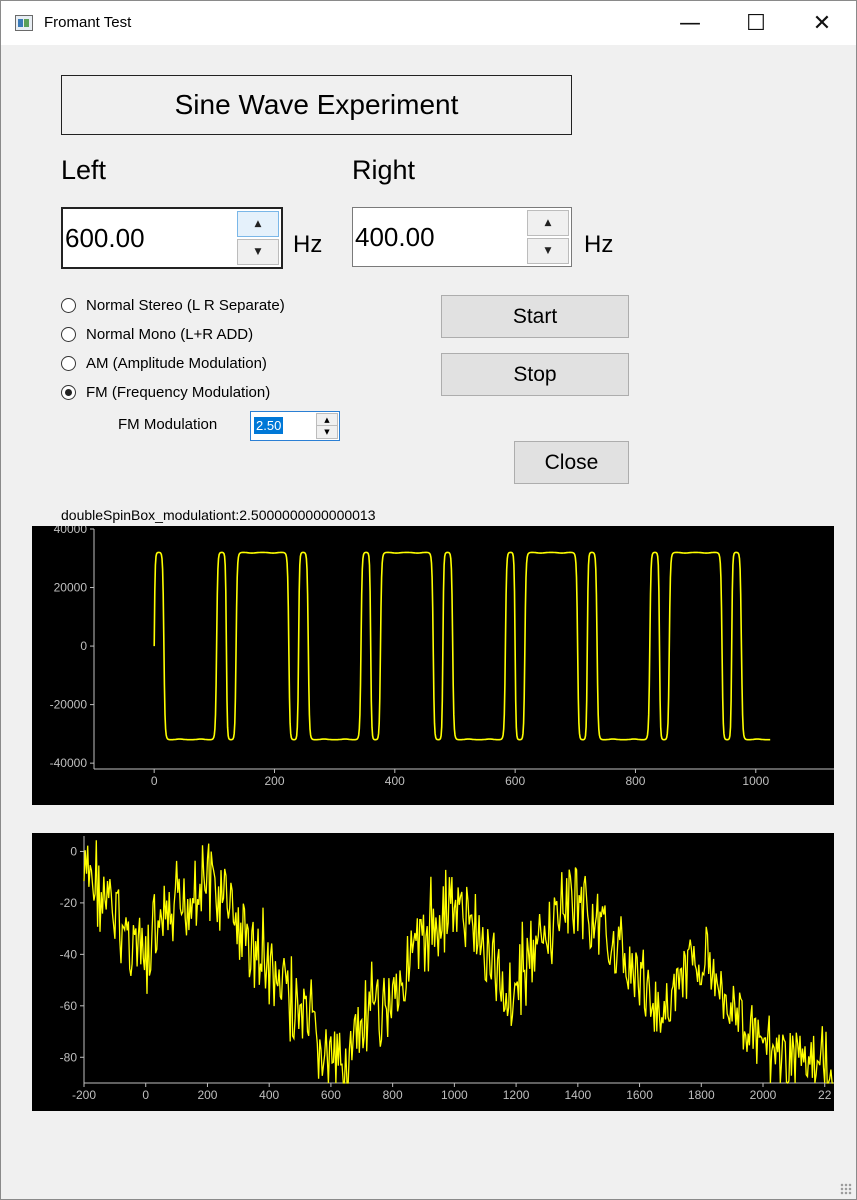  Describe the element at coordinates (69, 1006) in the screenshot. I see `spec-y-tick-label: -60` at that location.